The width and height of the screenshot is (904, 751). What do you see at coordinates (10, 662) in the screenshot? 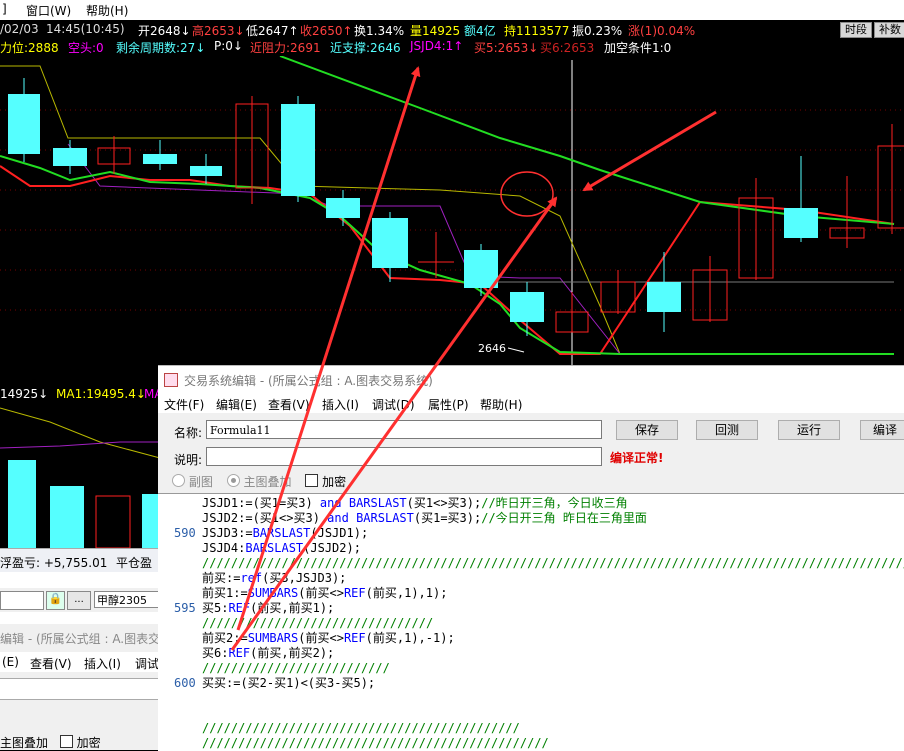
I see `bg-menu-edit: (E)` at bounding box center [10, 662].